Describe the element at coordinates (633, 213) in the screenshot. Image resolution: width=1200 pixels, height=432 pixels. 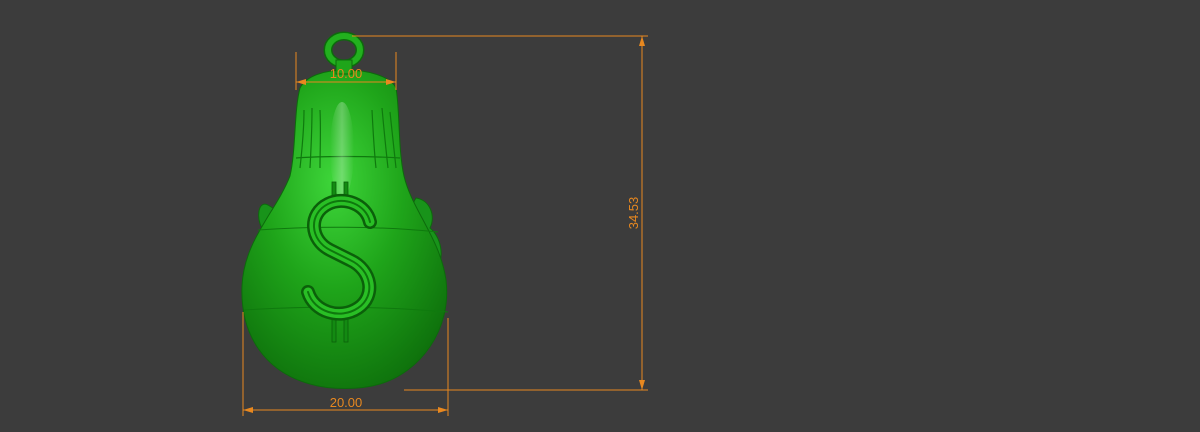
I see `dimension-height-label: 34.53` at that location.